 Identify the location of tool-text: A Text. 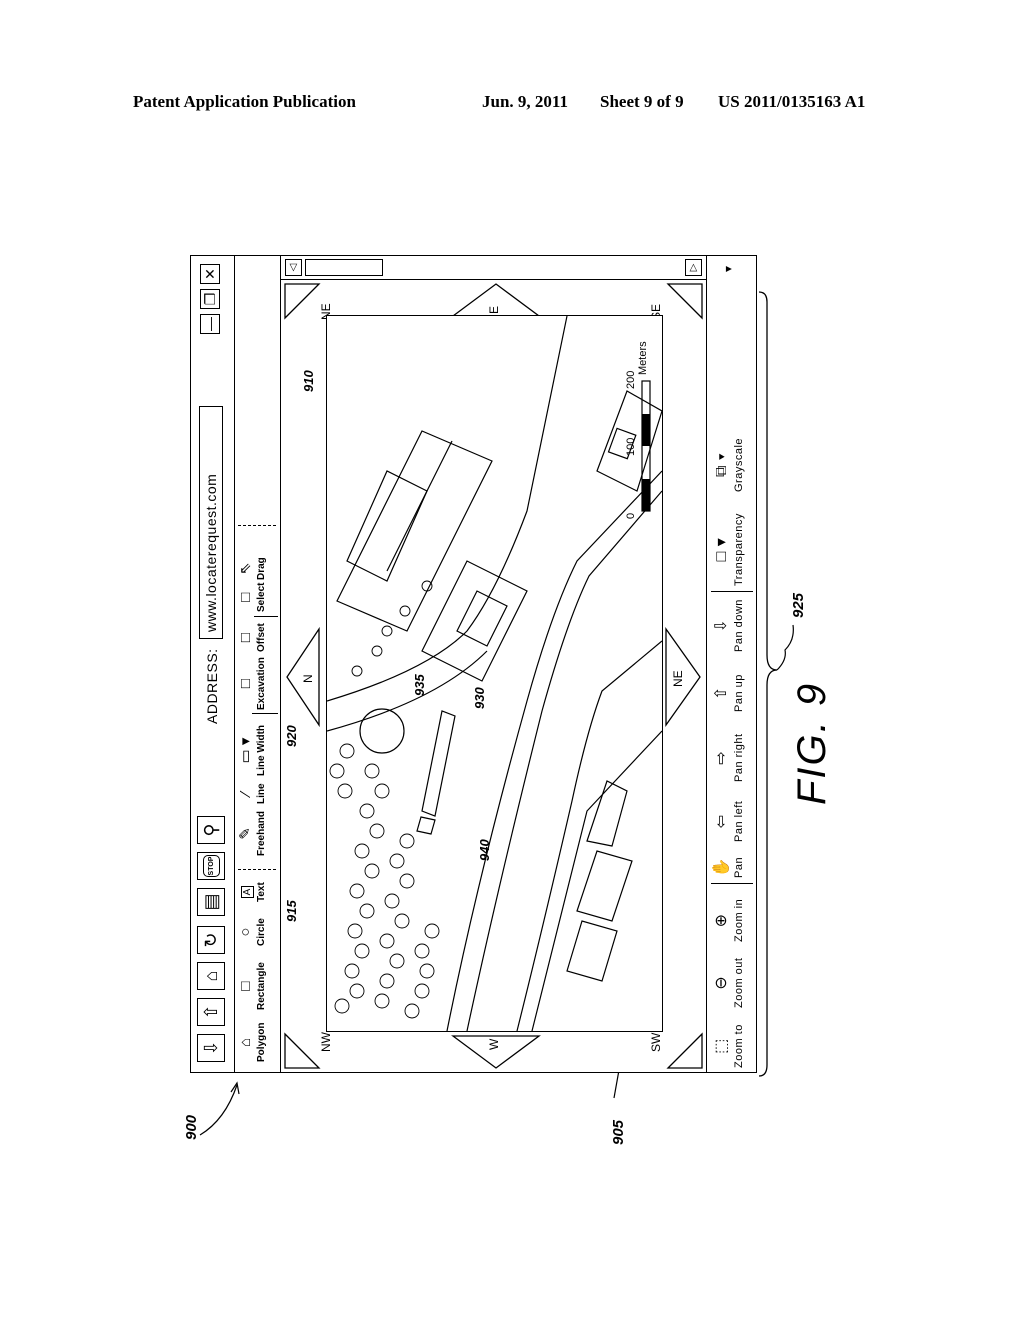
(251, 892).